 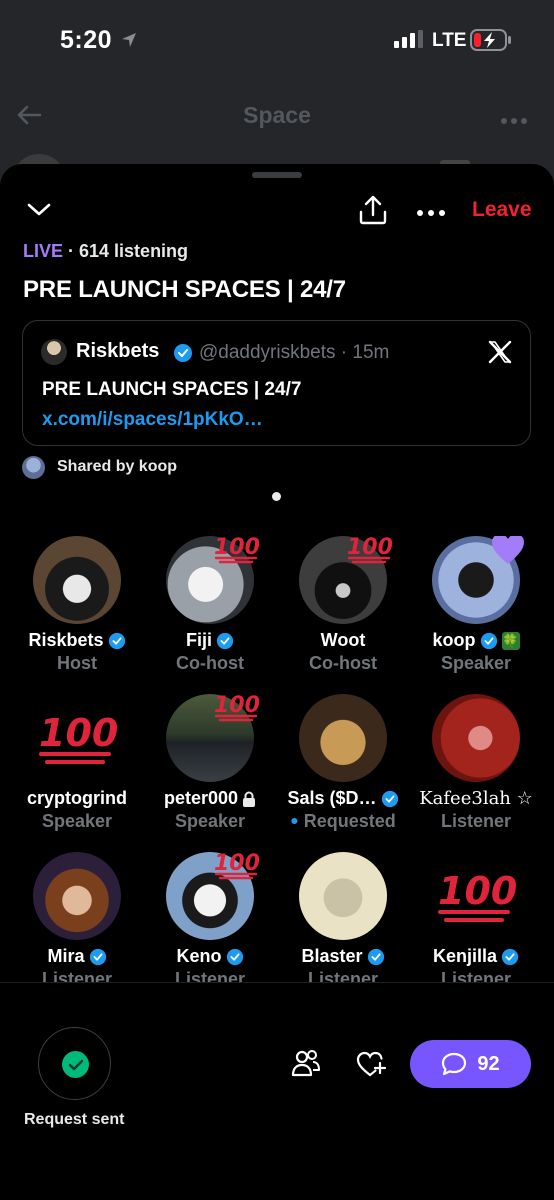 I want to click on x-logo-icon, so click(x=500, y=354).